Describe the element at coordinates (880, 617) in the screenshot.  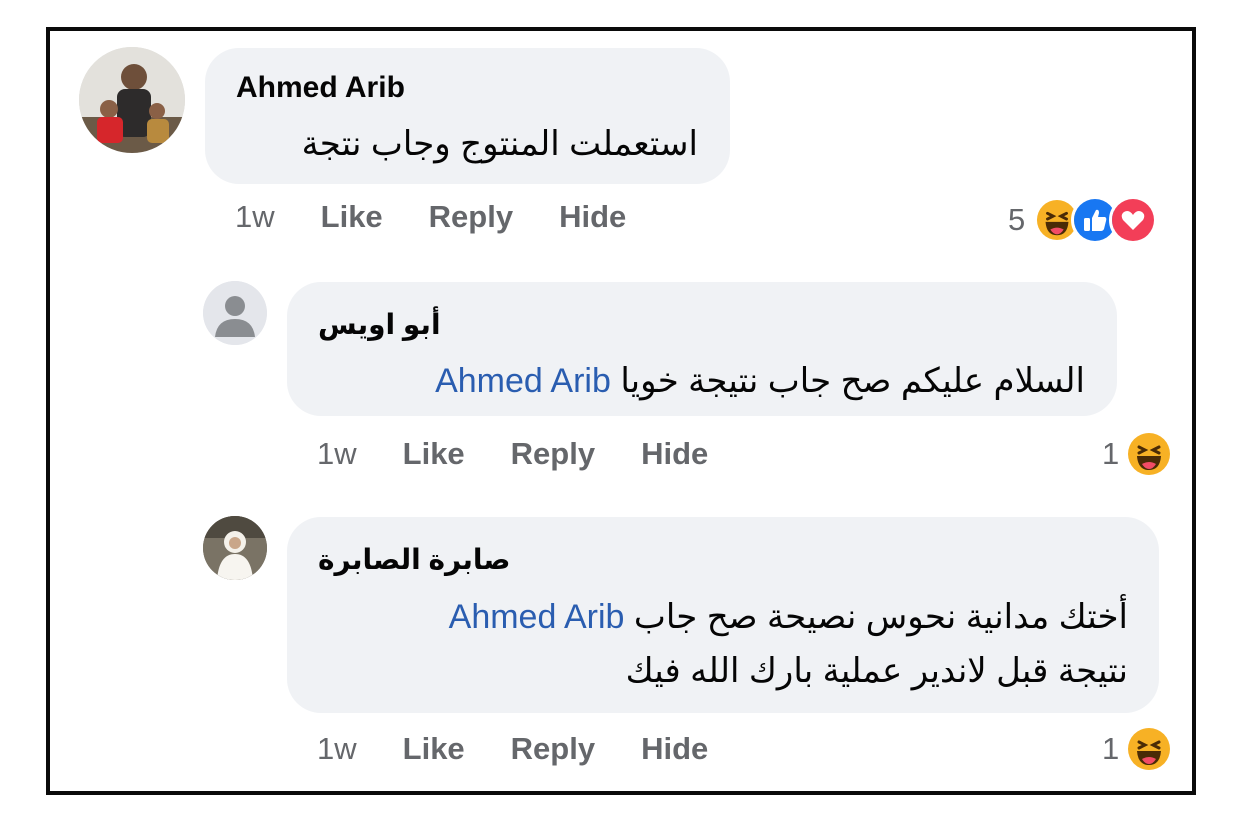
I see `comment-body: أختك مدانية نحوس نصيحة صح جاب` at that location.